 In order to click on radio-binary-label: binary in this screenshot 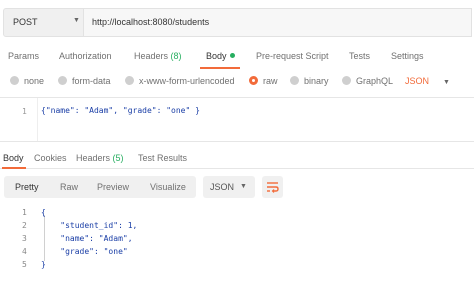, I will do `click(316, 81)`.